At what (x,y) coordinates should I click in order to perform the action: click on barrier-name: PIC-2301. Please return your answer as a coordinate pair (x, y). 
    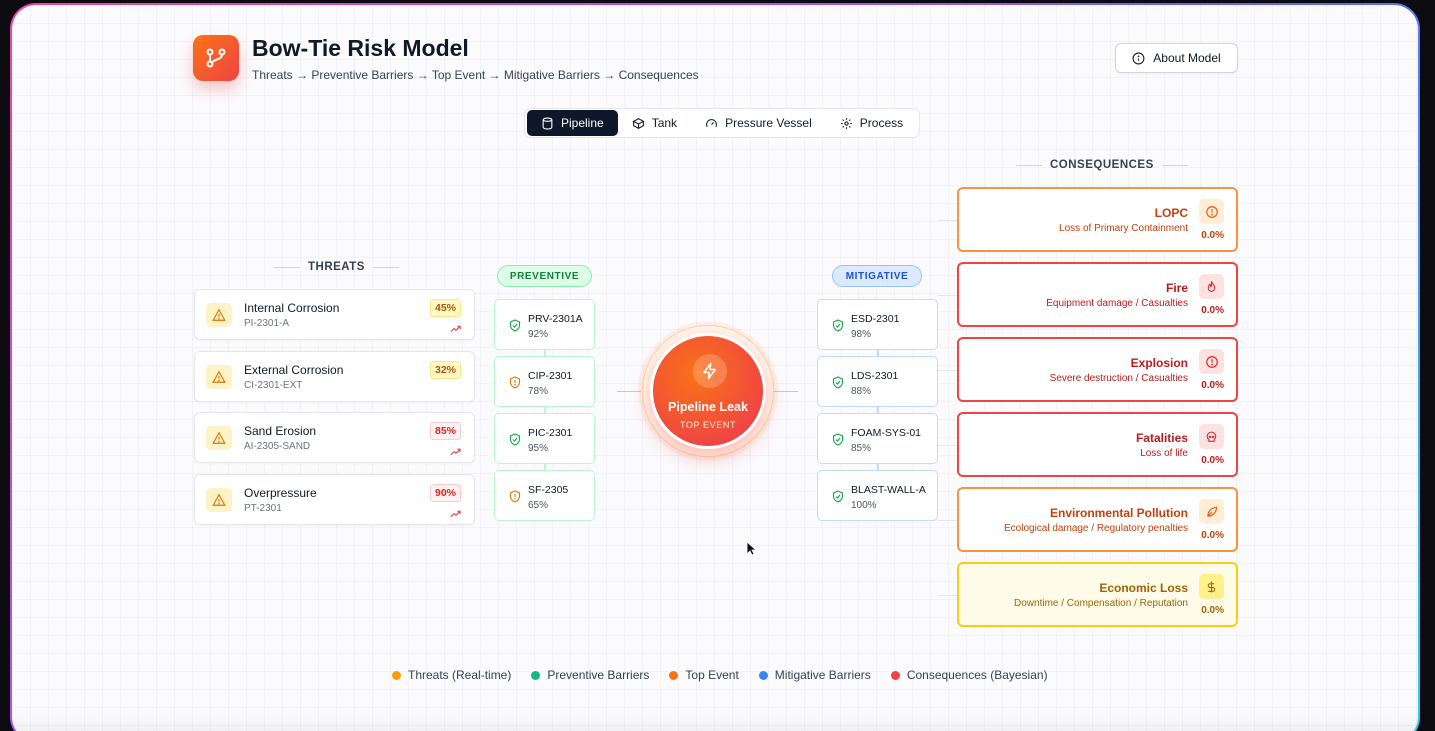
    Looking at the image, I should click on (550, 433).